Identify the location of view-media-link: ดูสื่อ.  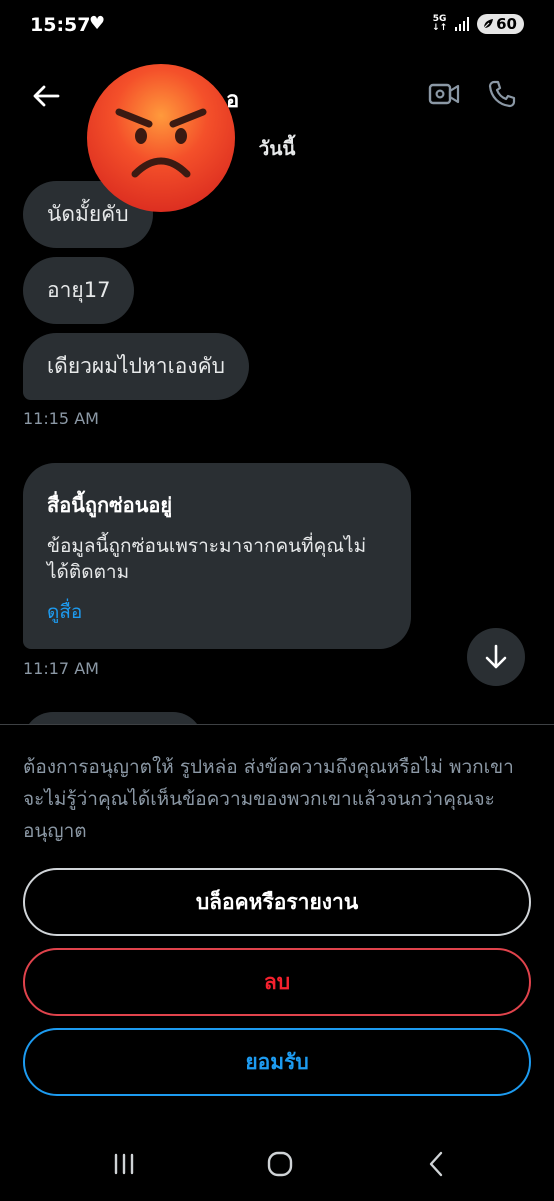
(217, 612).